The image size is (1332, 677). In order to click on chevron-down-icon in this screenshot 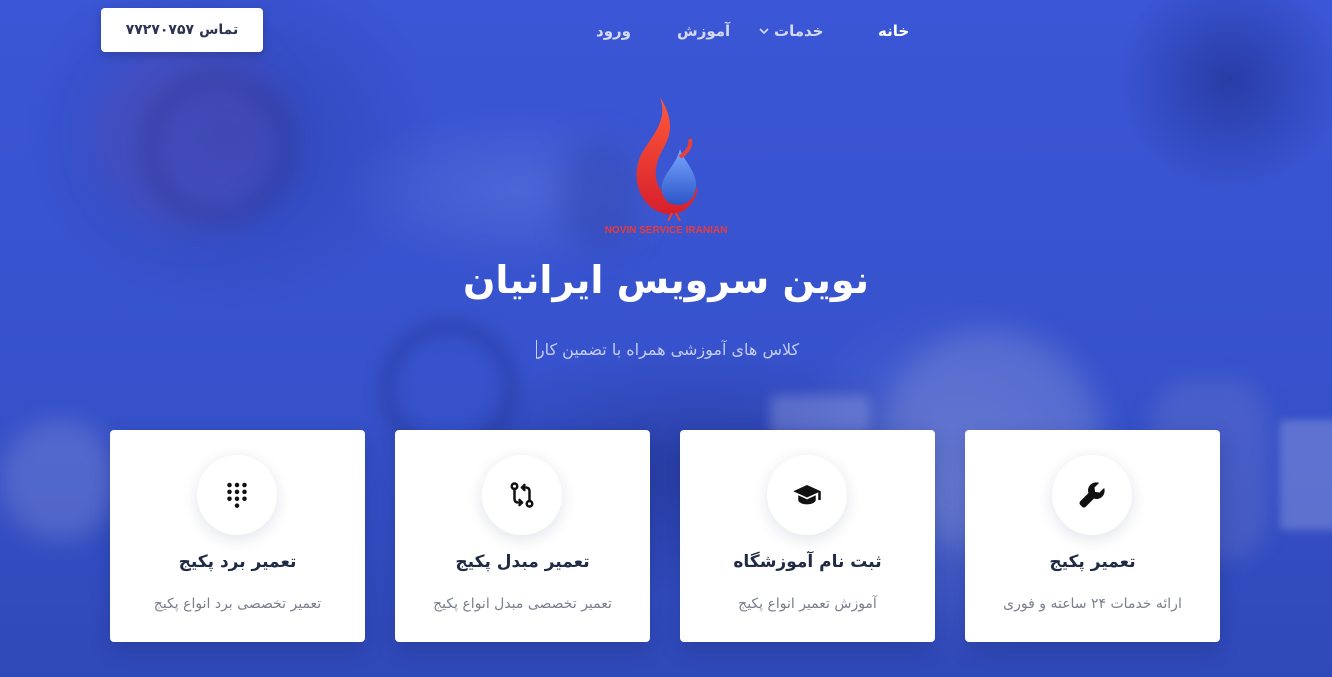, I will do `click(764, 31)`.